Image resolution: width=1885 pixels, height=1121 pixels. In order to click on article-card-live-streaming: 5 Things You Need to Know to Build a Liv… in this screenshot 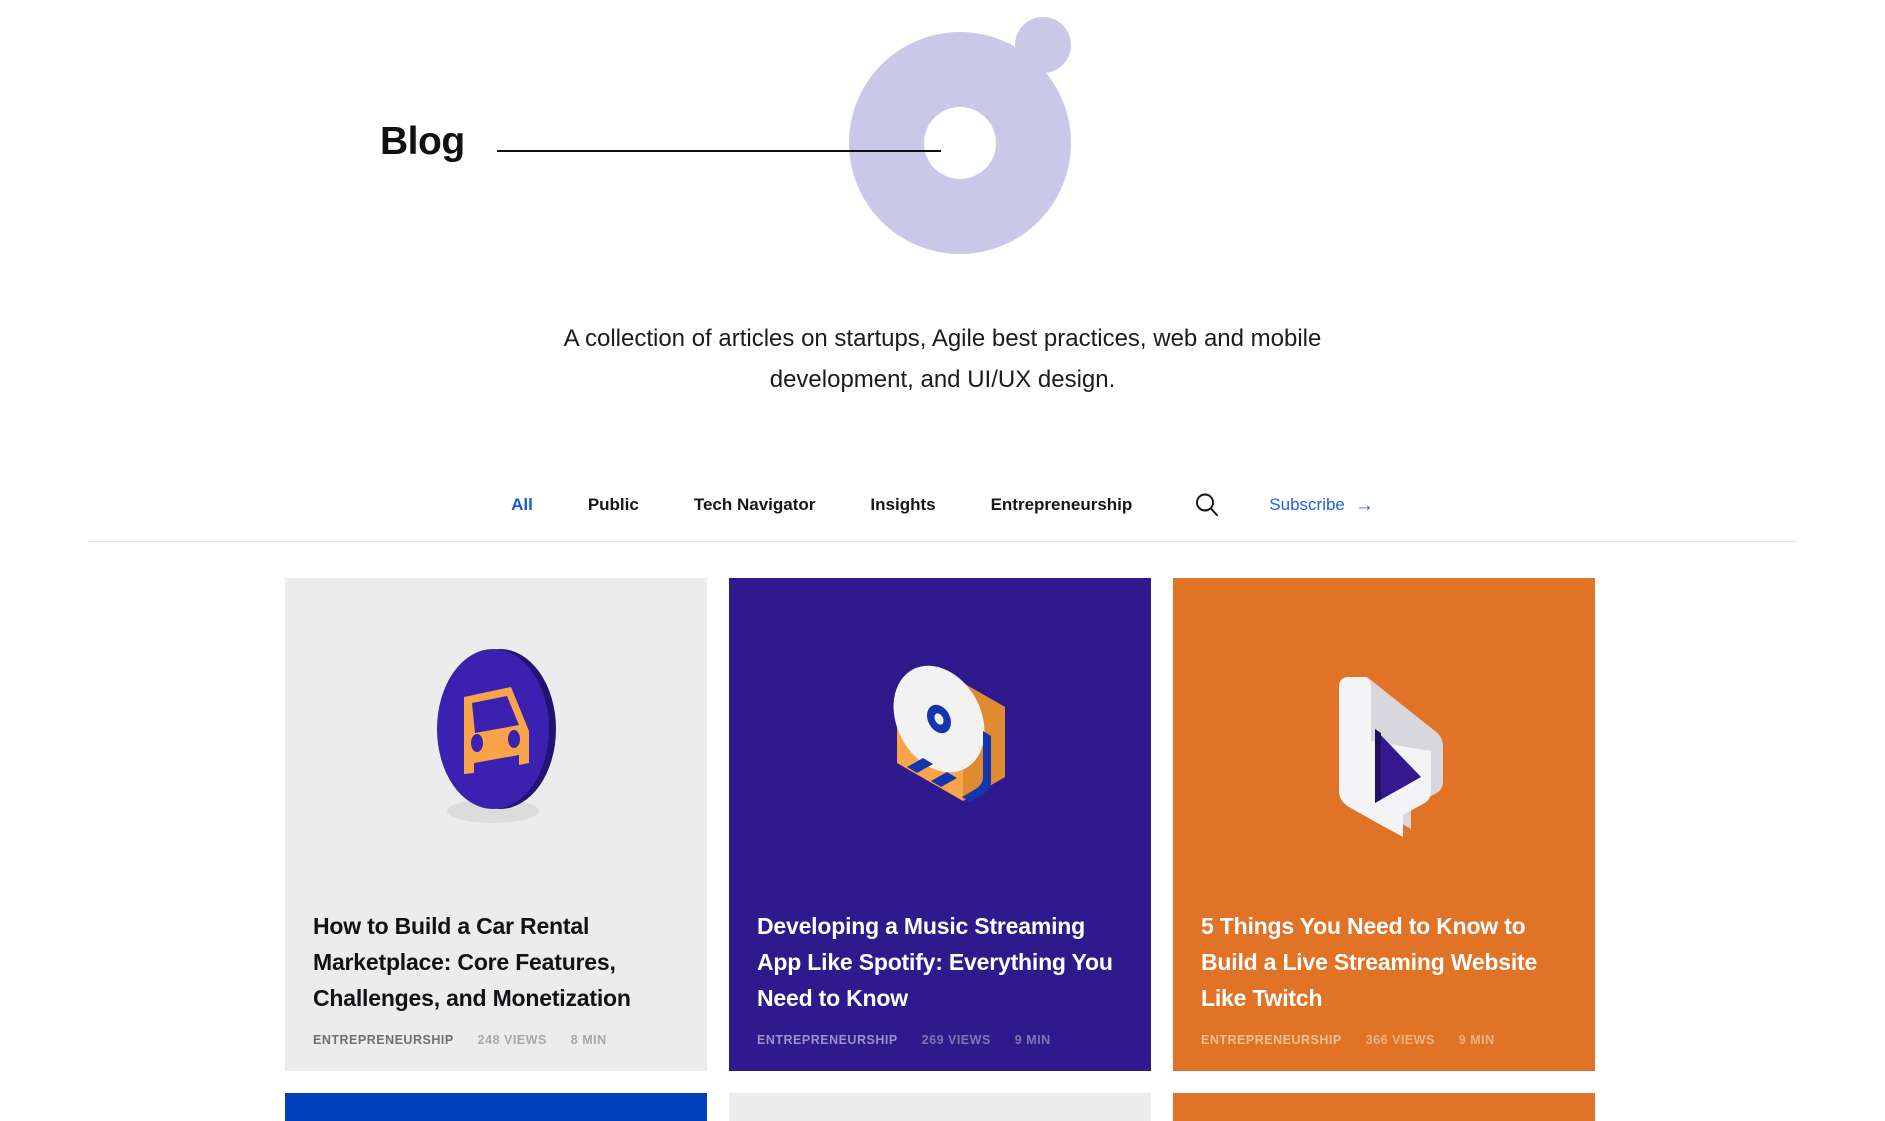, I will do `click(1384, 824)`.